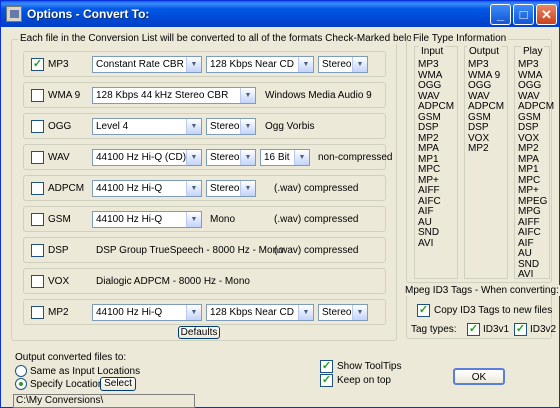 The image size is (560, 408). What do you see at coordinates (260, 312) in the screenshot?
I see `mp2-bitrate-select: 128 Kbps Near CD ▼` at bounding box center [260, 312].